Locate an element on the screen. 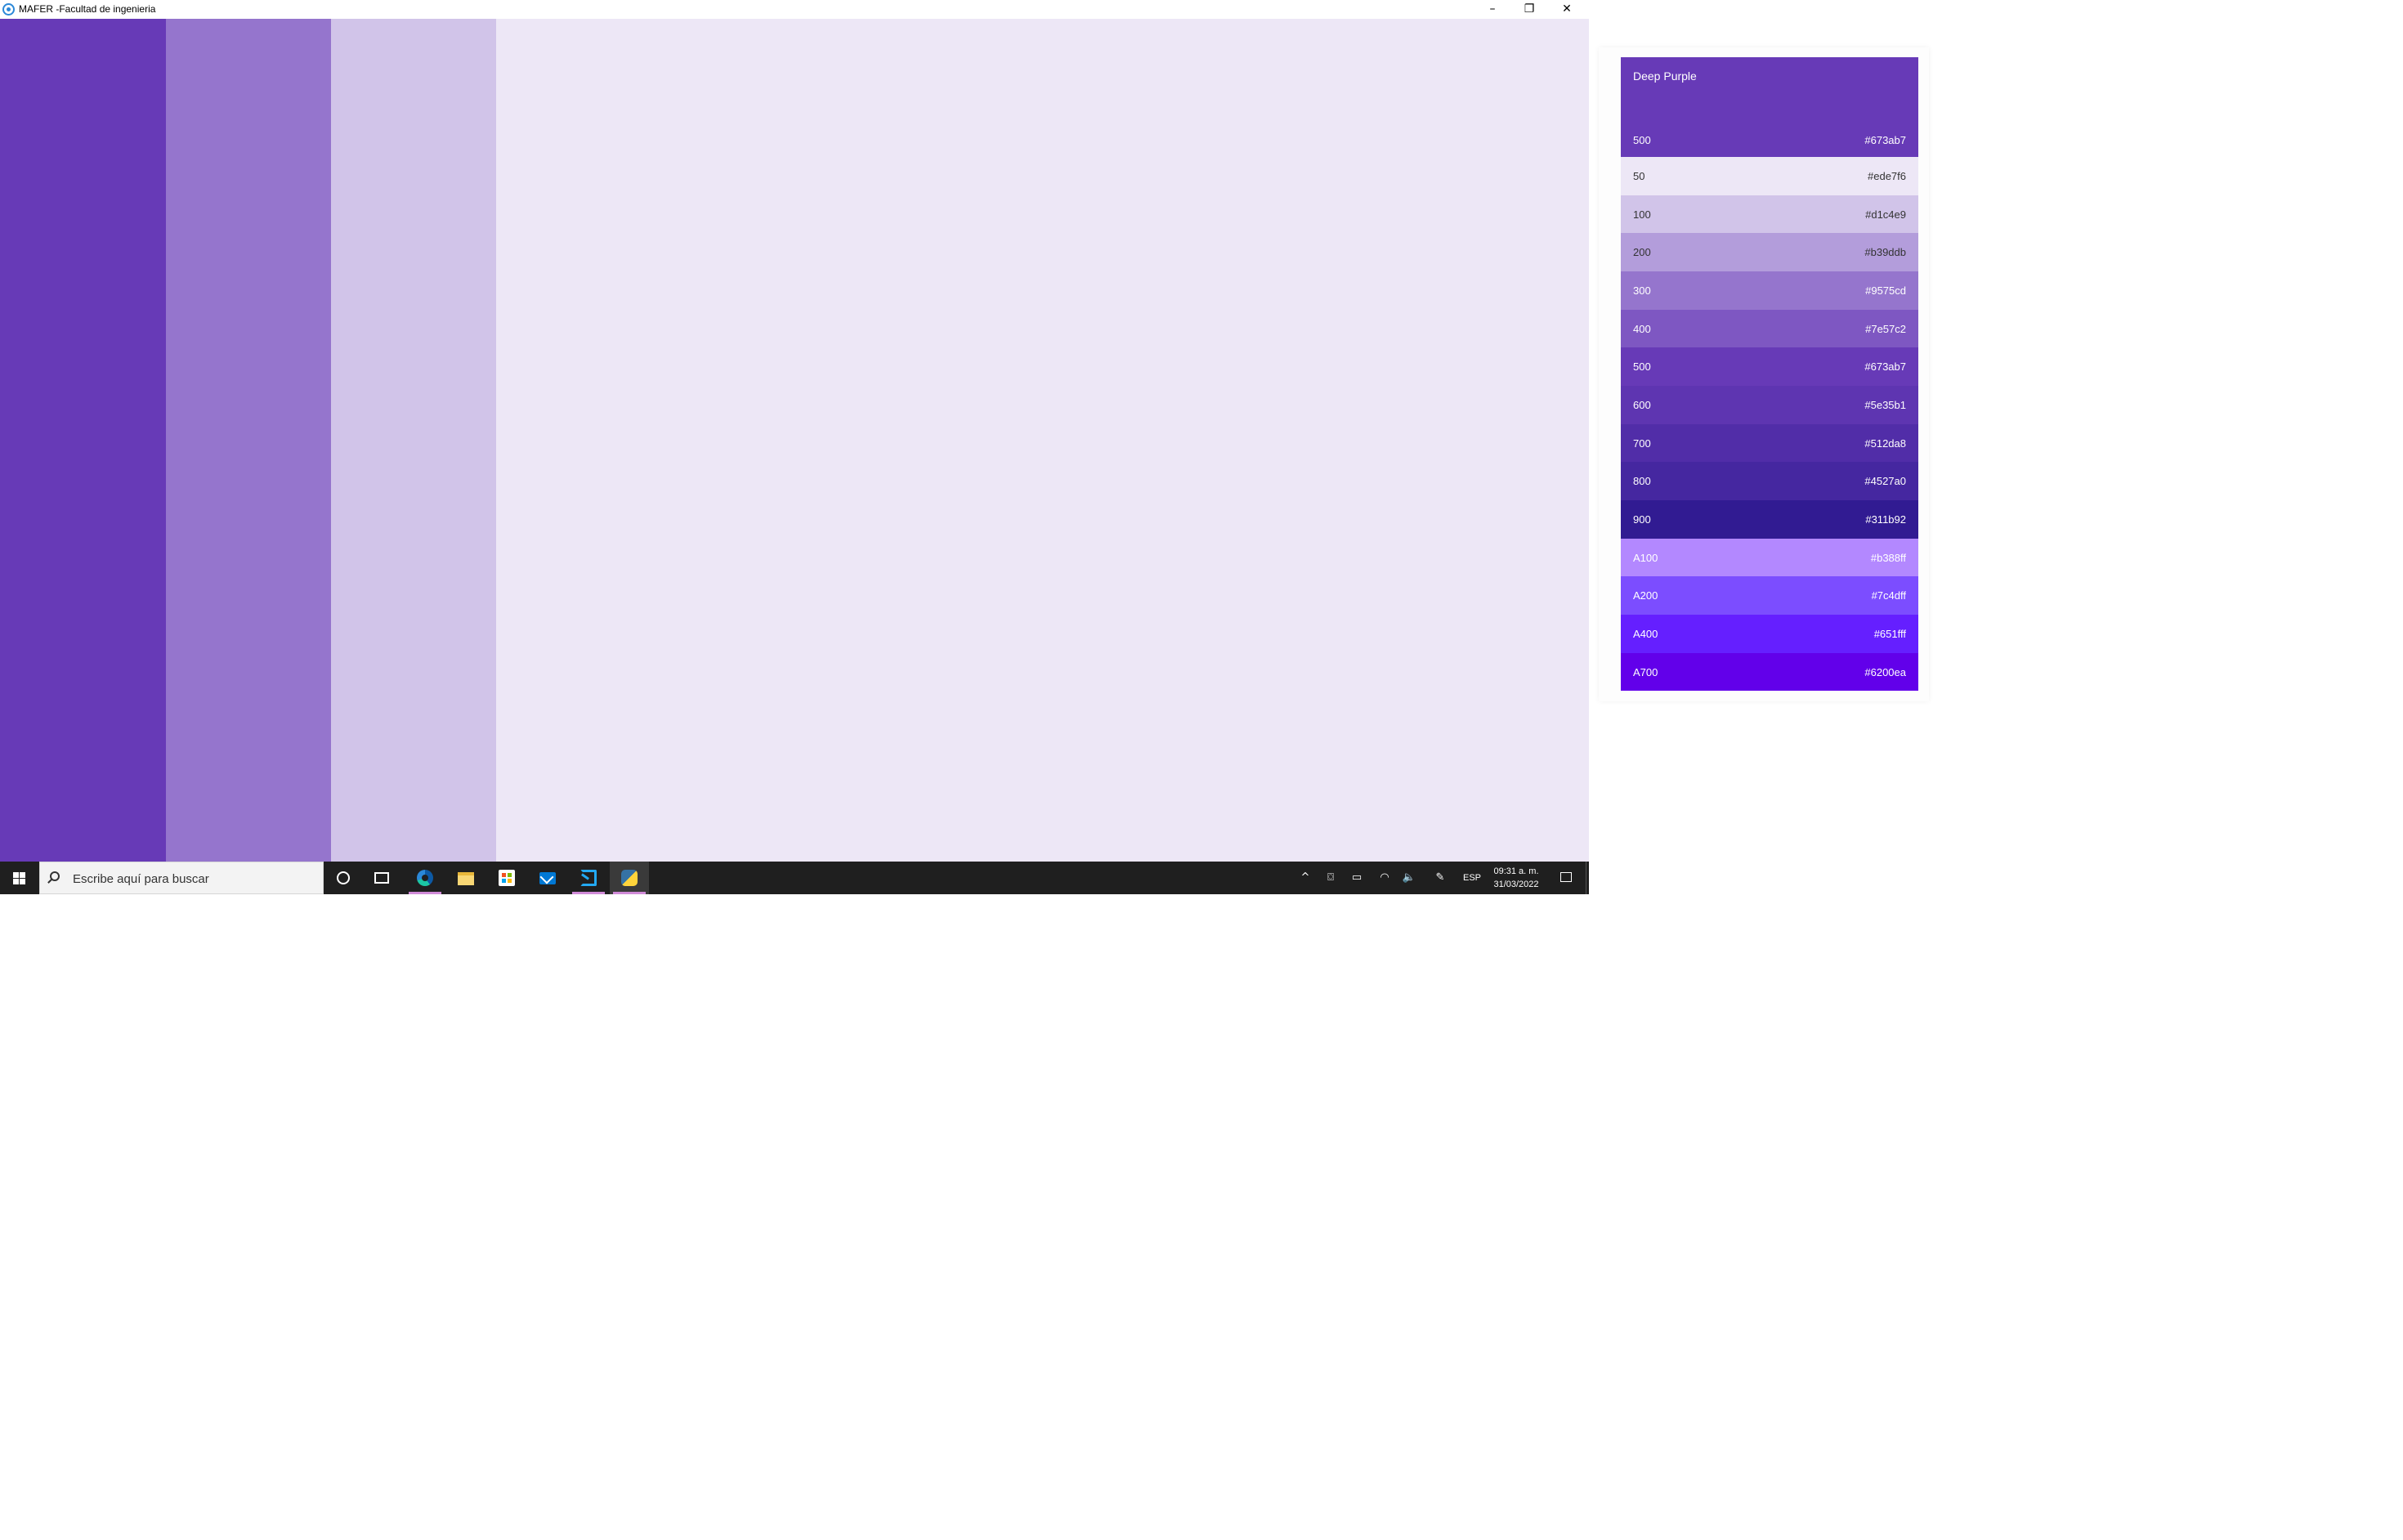 This screenshot has width=2403, height=1540. windows-logo-icon is located at coordinates (19, 878).